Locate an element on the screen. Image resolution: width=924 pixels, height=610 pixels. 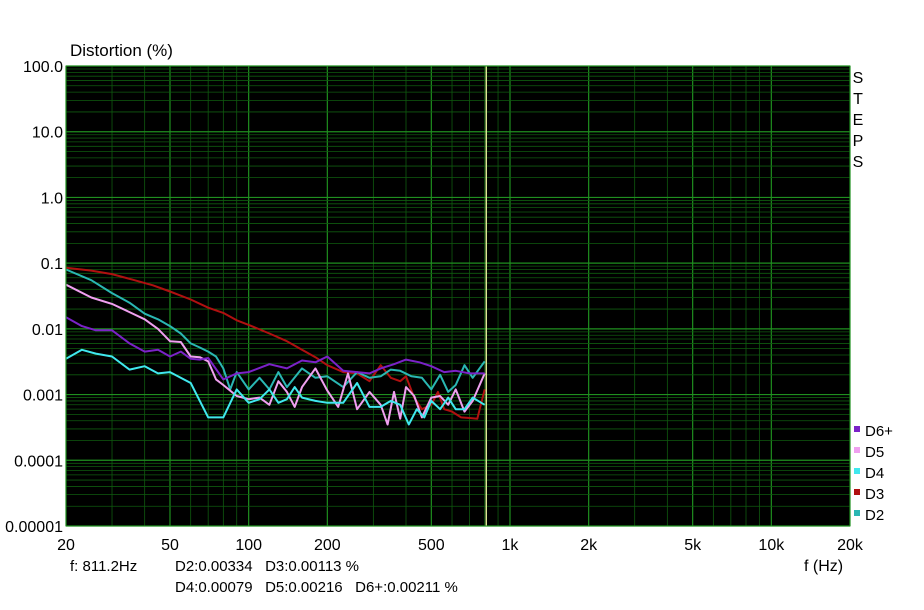
x-tick-label: 500 is located at coordinates (431, 545).